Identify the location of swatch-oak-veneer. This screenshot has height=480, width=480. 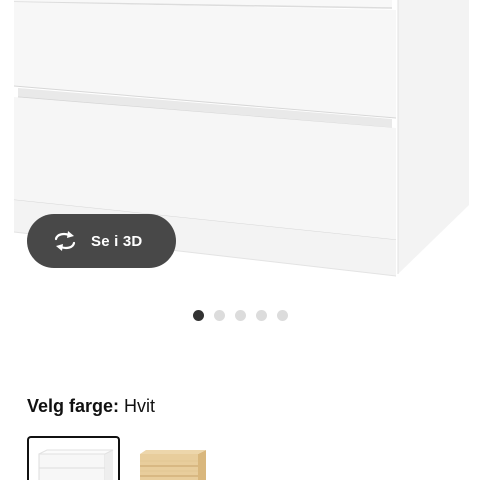
(180, 458).